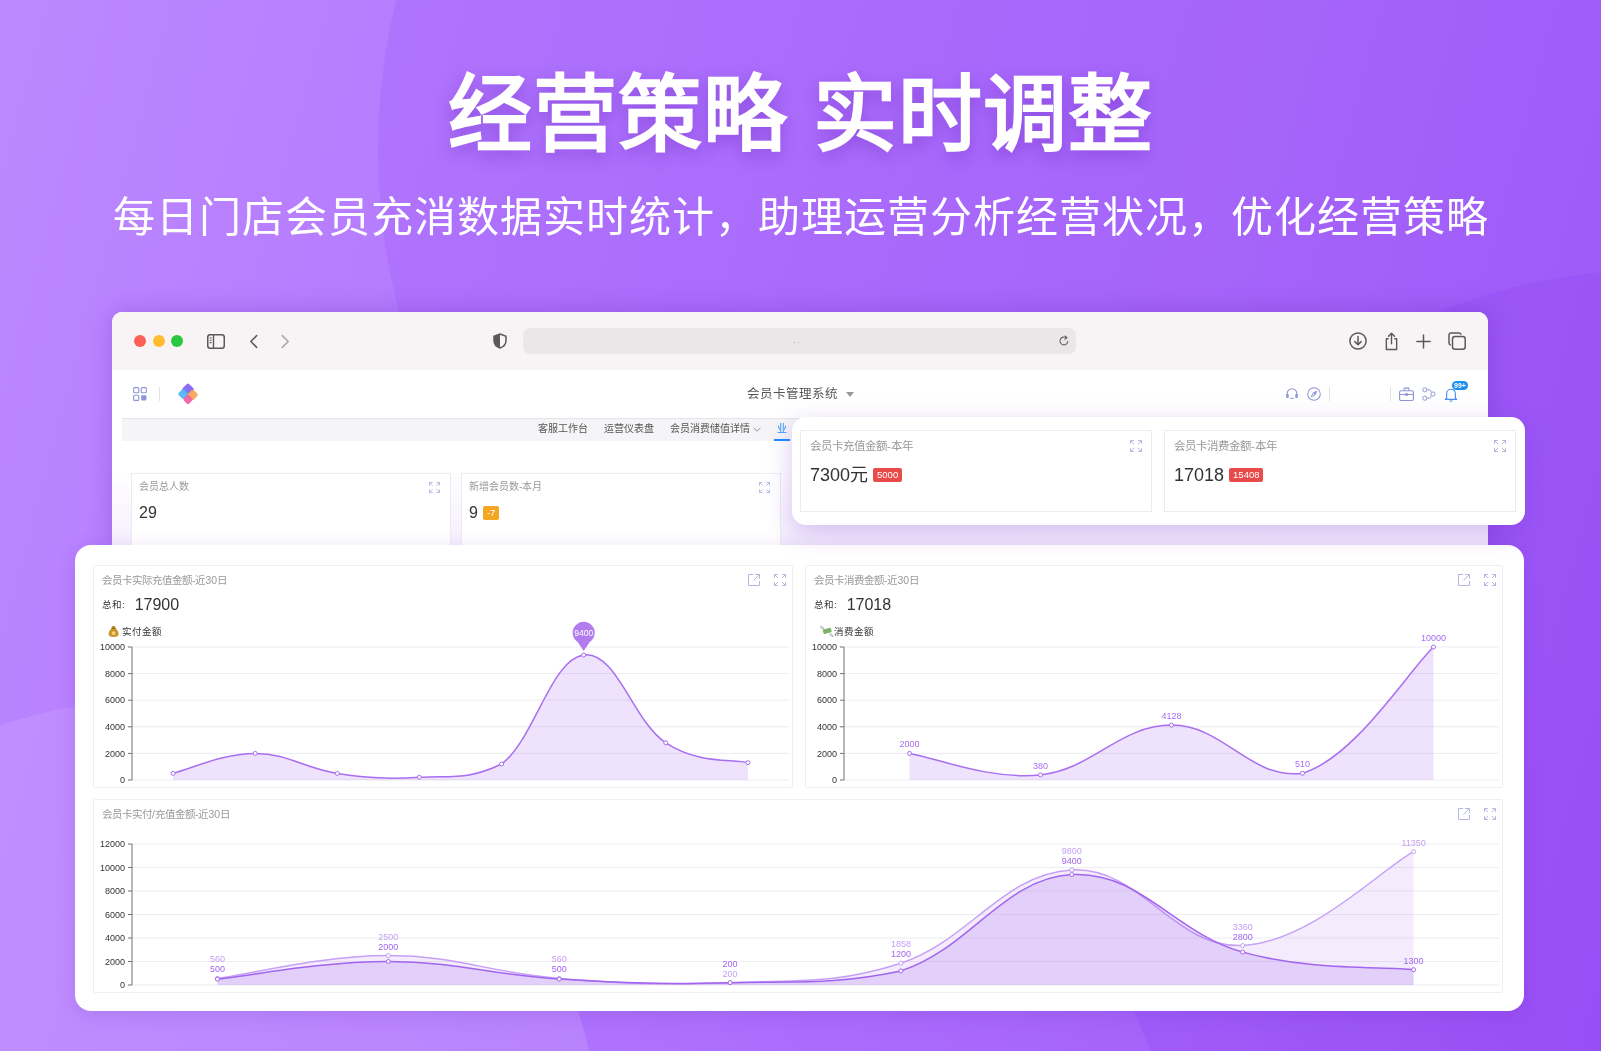  What do you see at coordinates (1358, 341) in the screenshot?
I see `download-icon` at bounding box center [1358, 341].